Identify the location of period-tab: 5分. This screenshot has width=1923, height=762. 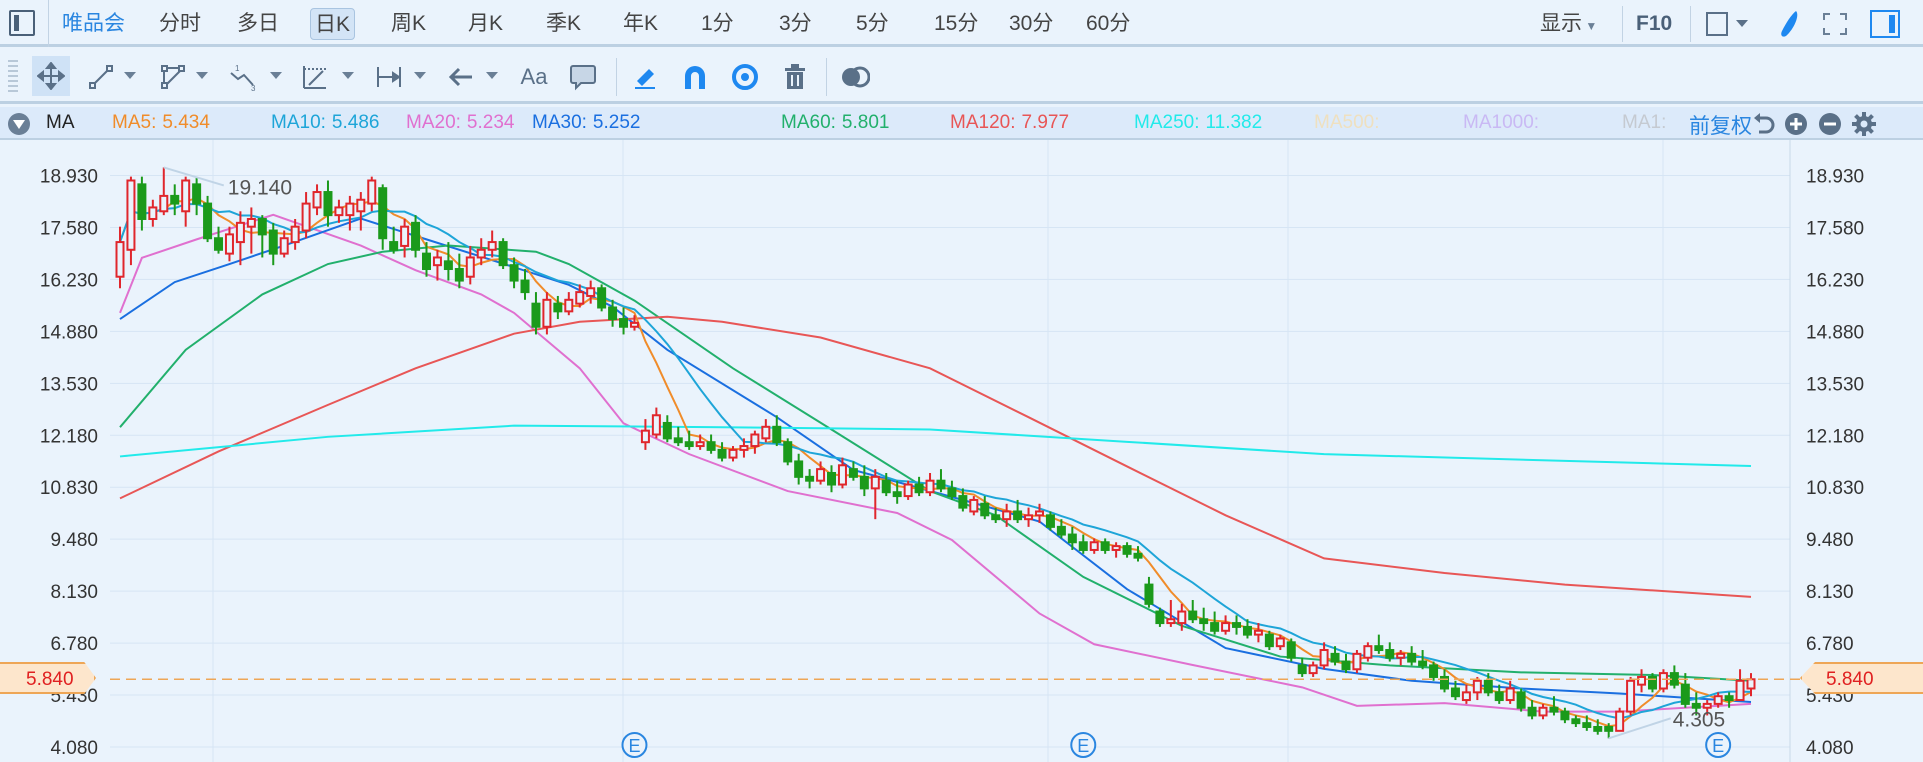
(872, 24).